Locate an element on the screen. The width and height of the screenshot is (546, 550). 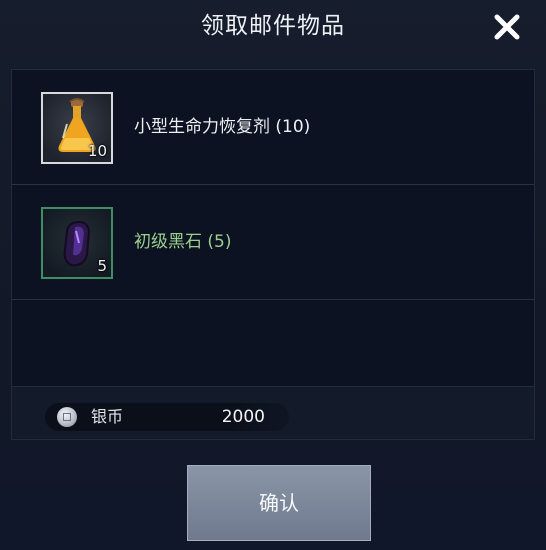
item-quantity: 5 is located at coordinates (102, 266).